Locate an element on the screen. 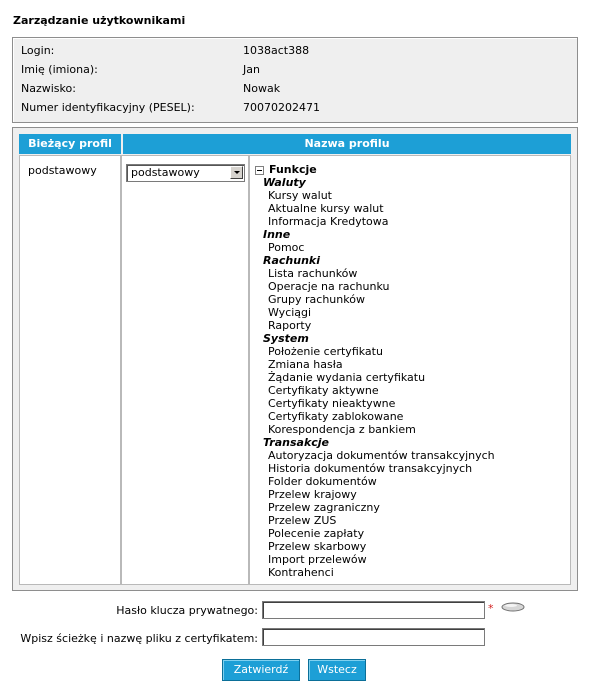  tree-item: Pomoc is located at coordinates (286, 247).